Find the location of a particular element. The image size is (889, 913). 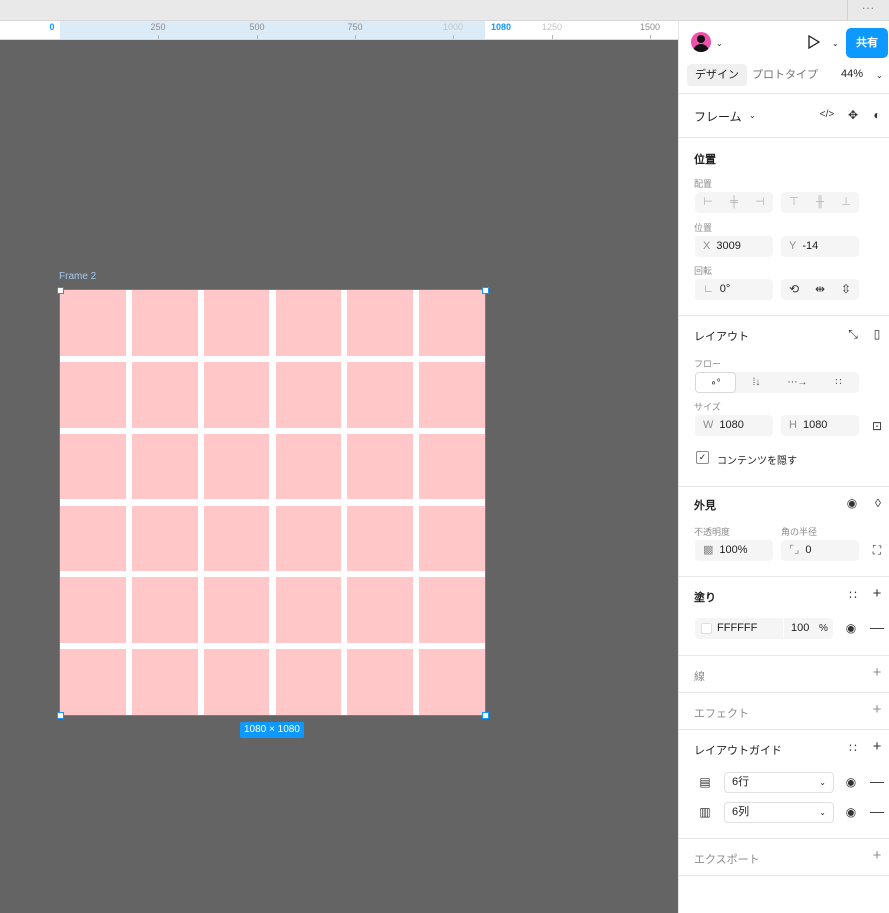

fill-percent-label: % is located at coordinates (823, 628).